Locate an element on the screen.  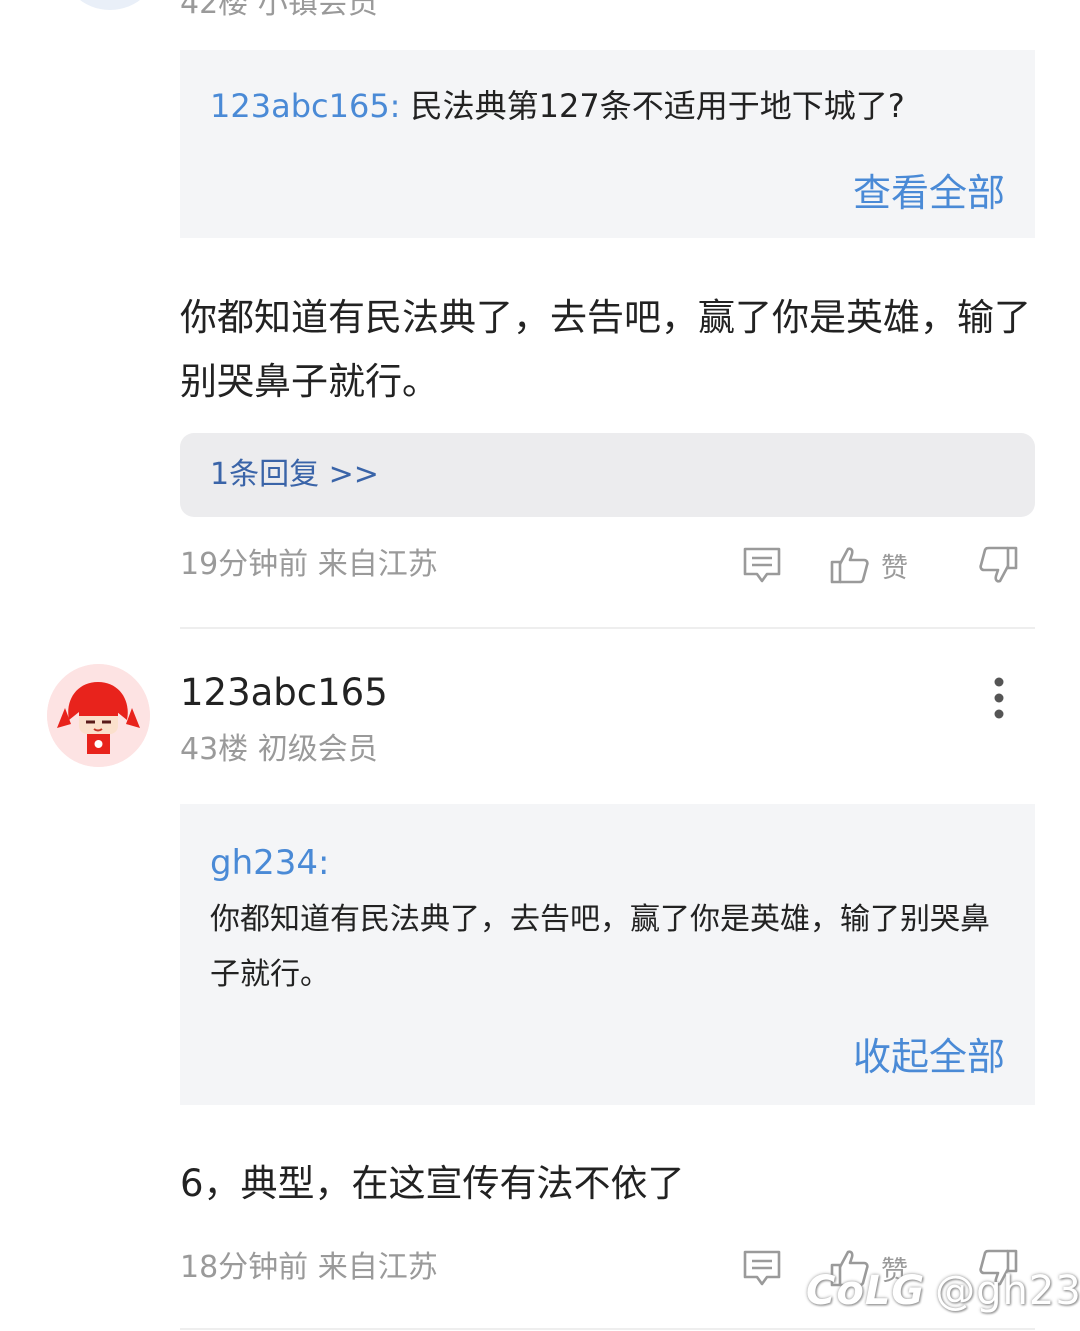
watermark-logo: CoLG is located at coordinates (866, 1291).